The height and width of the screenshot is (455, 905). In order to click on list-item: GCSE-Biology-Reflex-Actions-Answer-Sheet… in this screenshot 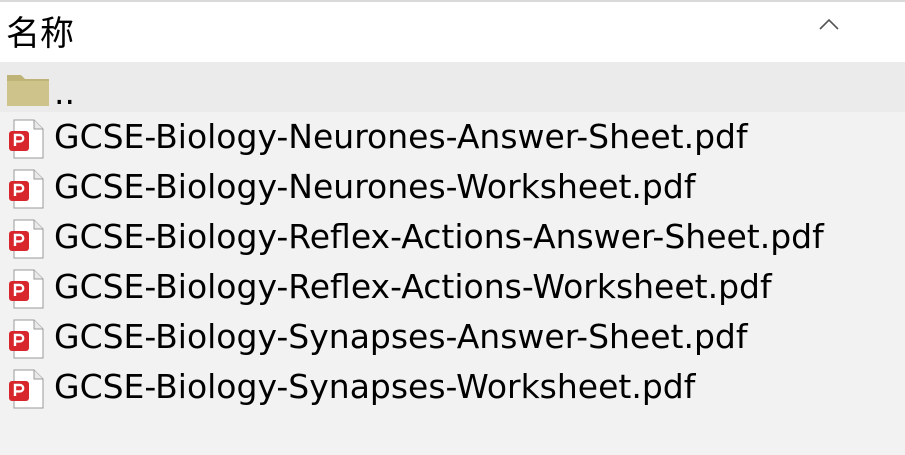, I will do `click(452, 237)`.